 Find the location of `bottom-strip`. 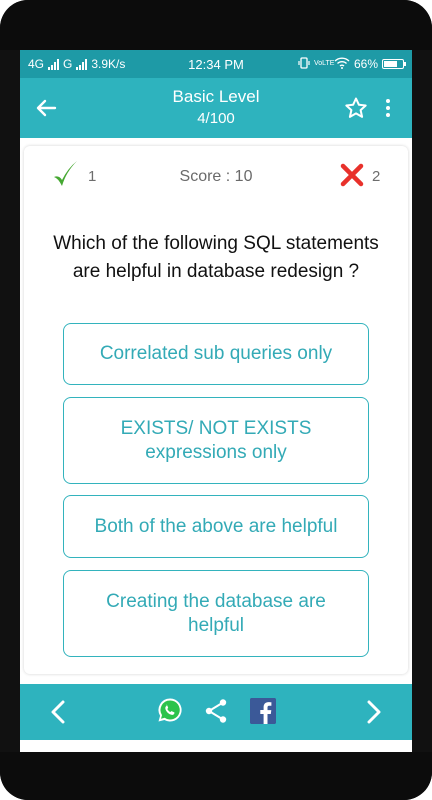

bottom-strip is located at coordinates (216, 746).